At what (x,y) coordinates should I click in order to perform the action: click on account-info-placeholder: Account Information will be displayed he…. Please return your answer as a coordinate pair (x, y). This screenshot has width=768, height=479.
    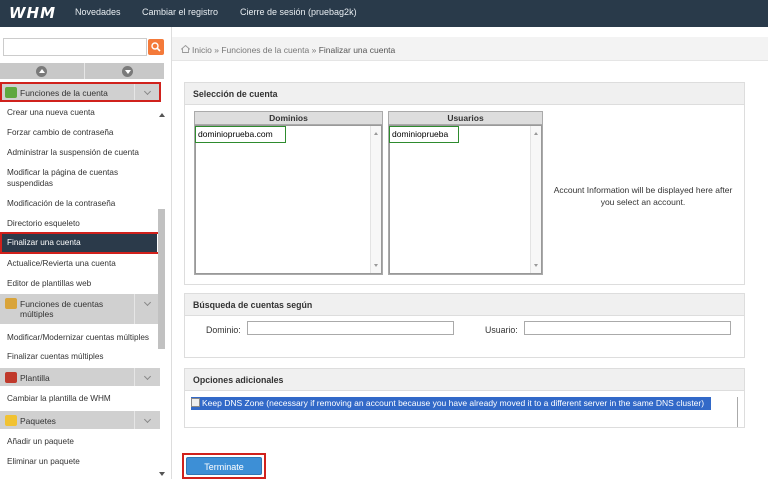
    Looking at the image, I should click on (643, 196).